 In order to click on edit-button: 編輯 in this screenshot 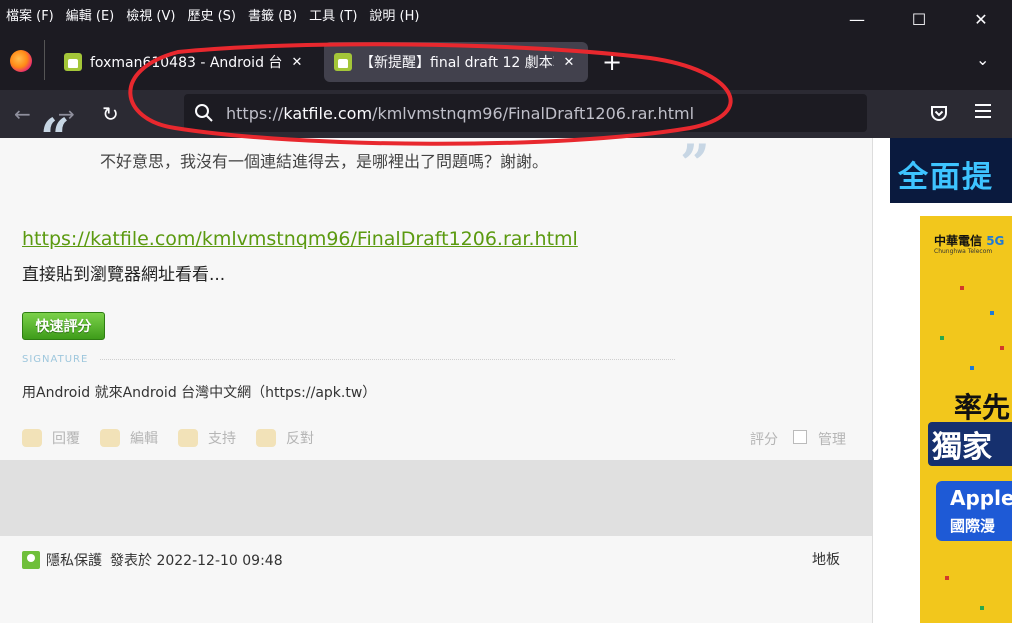, I will do `click(129, 438)`.